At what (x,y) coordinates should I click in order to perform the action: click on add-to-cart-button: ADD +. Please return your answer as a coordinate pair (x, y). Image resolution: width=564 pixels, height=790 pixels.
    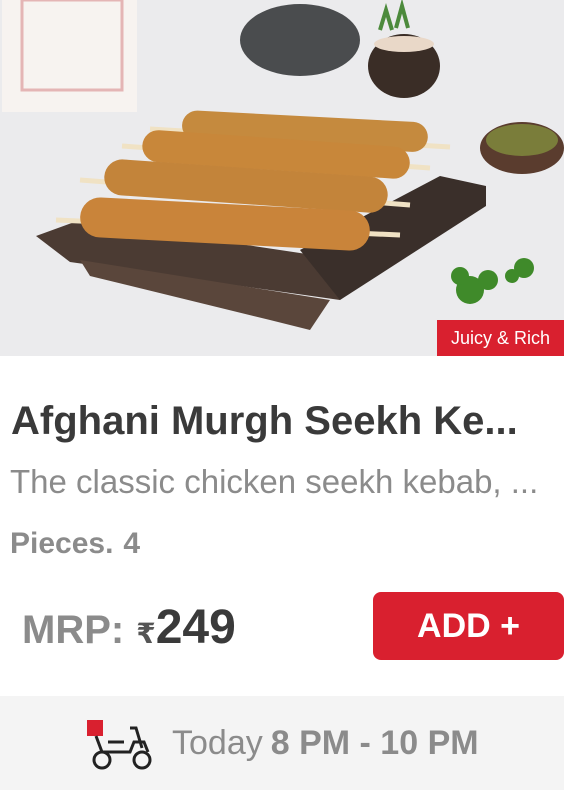
    Looking at the image, I should click on (468, 626).